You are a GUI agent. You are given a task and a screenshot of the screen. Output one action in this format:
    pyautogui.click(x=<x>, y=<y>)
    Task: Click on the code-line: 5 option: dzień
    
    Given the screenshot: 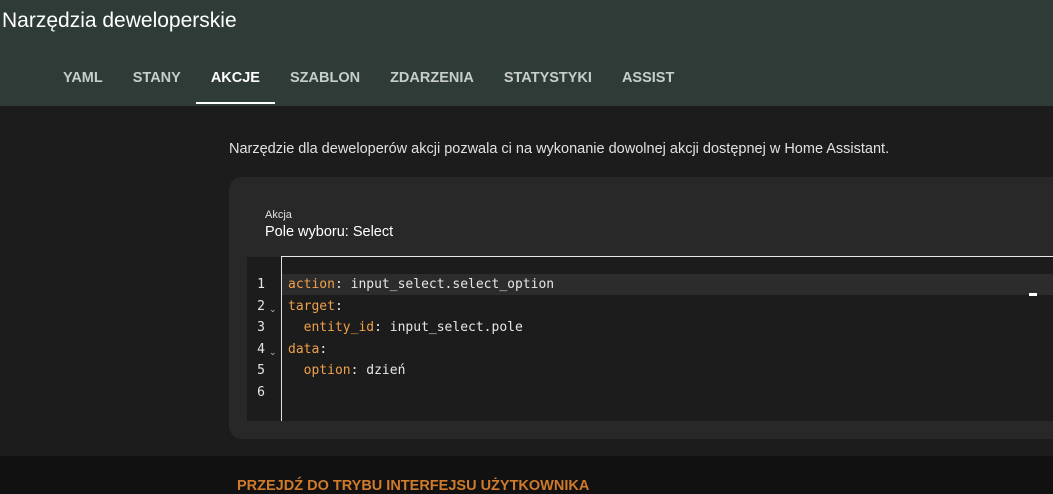 What is the action you would take?
    pyautogui.click(x=650, y=370)
    